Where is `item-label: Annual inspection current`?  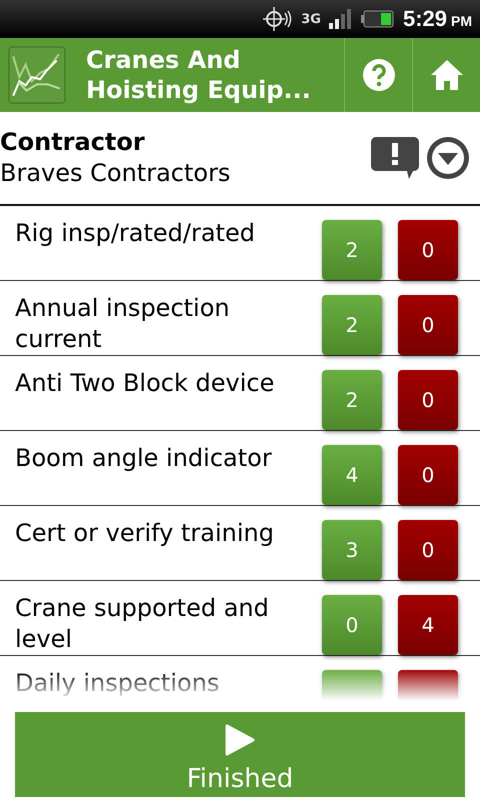
item-label: Annual inspection current is located at coordinates (123, 324).